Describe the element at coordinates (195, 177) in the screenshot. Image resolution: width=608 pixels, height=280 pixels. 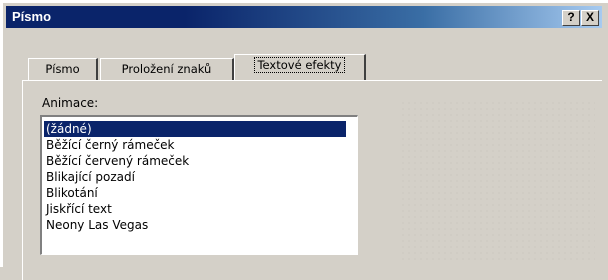
I see `list-item: Blikající pozadí` at that location.